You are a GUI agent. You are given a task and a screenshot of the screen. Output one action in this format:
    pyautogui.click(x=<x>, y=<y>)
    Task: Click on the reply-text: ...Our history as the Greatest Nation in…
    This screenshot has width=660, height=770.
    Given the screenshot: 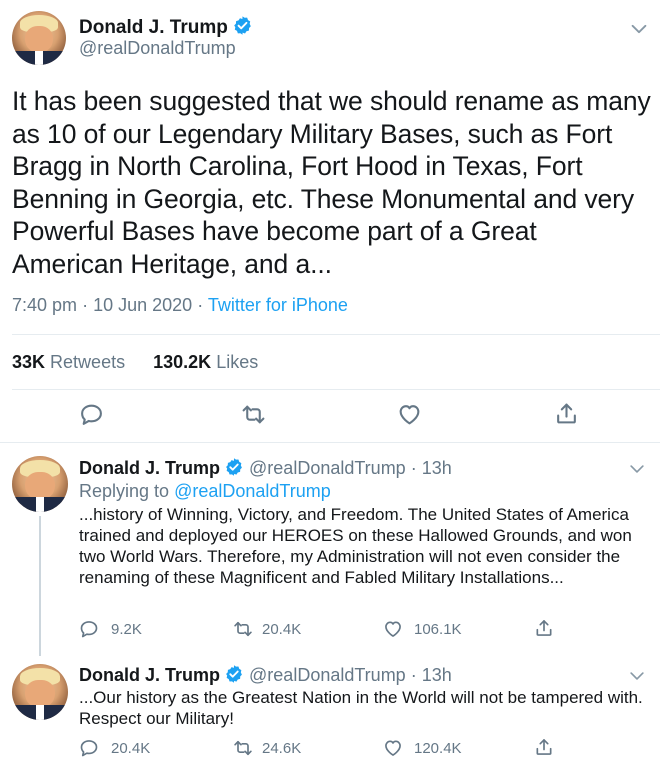 What is the action you would take?
    pyautogui.click(x=361, y=708)
    